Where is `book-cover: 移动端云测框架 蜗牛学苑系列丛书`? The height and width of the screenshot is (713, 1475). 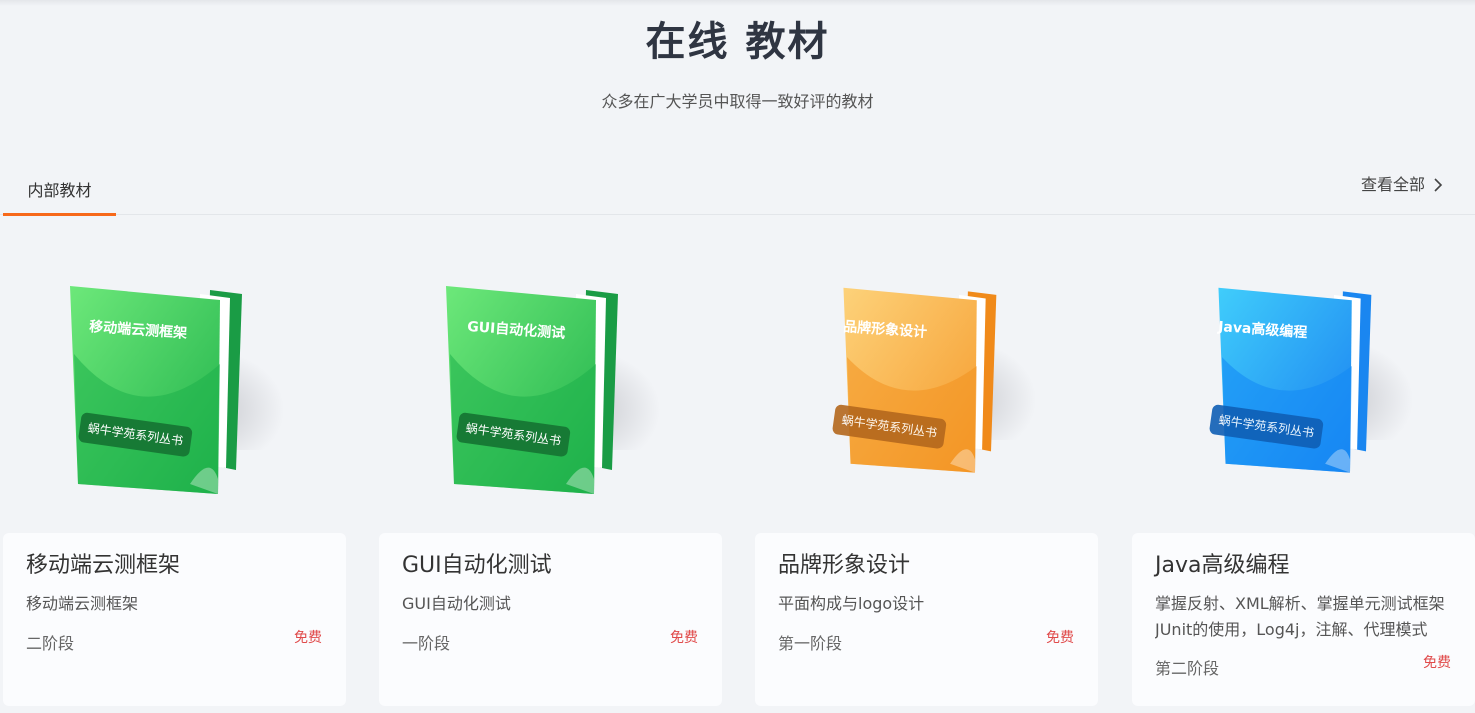 book-cover: 移动端云测框架 蜗牛学苑系列丛书 is located at coordinates (171, 381).